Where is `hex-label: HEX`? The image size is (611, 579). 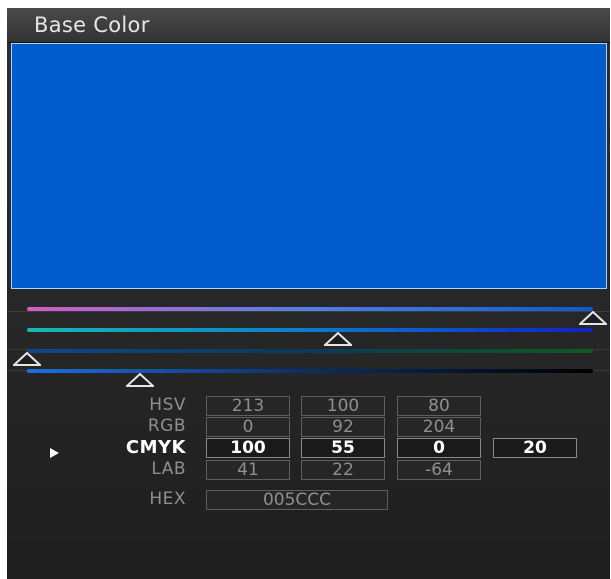
hex-label: HEX is located at coordinates (167, 499).